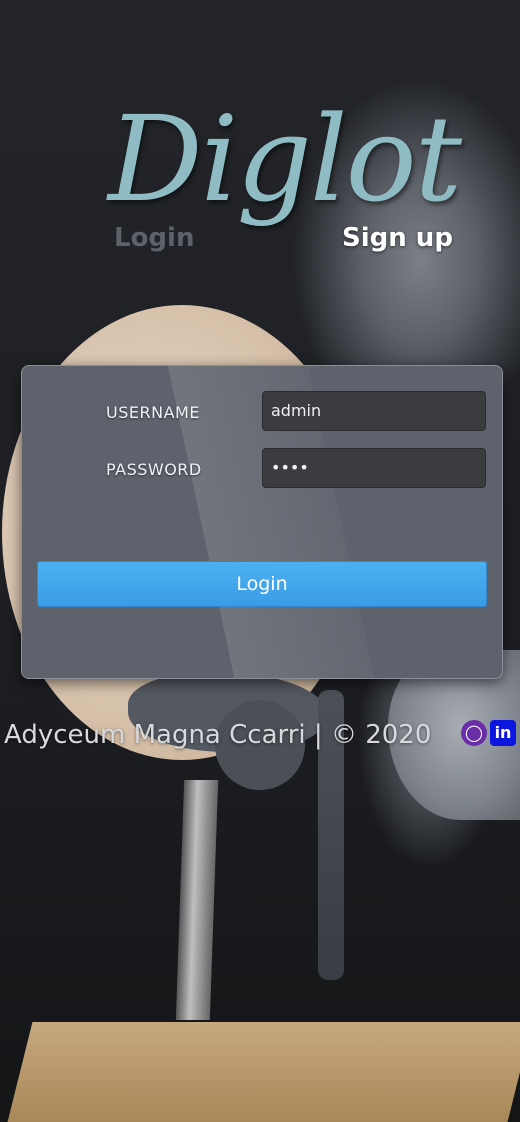 Image resolution: width=520 pixels, height=1122 pixels. I want to click on github-icon: ◯, so click(474, 733).